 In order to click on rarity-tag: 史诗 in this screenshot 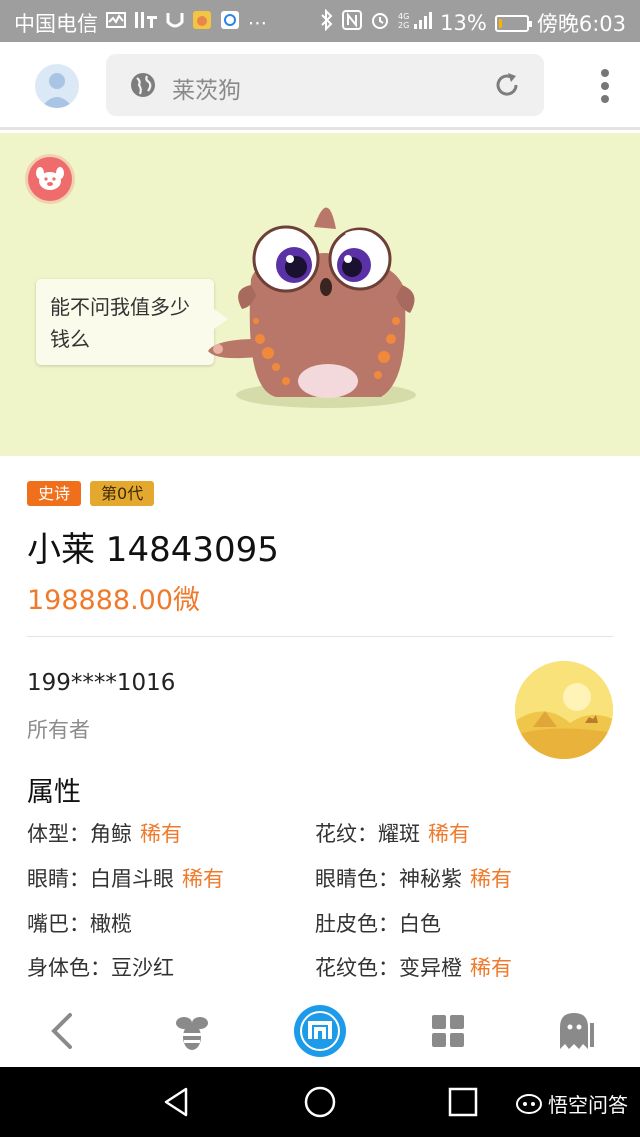, I will do `click(54, 493)`.